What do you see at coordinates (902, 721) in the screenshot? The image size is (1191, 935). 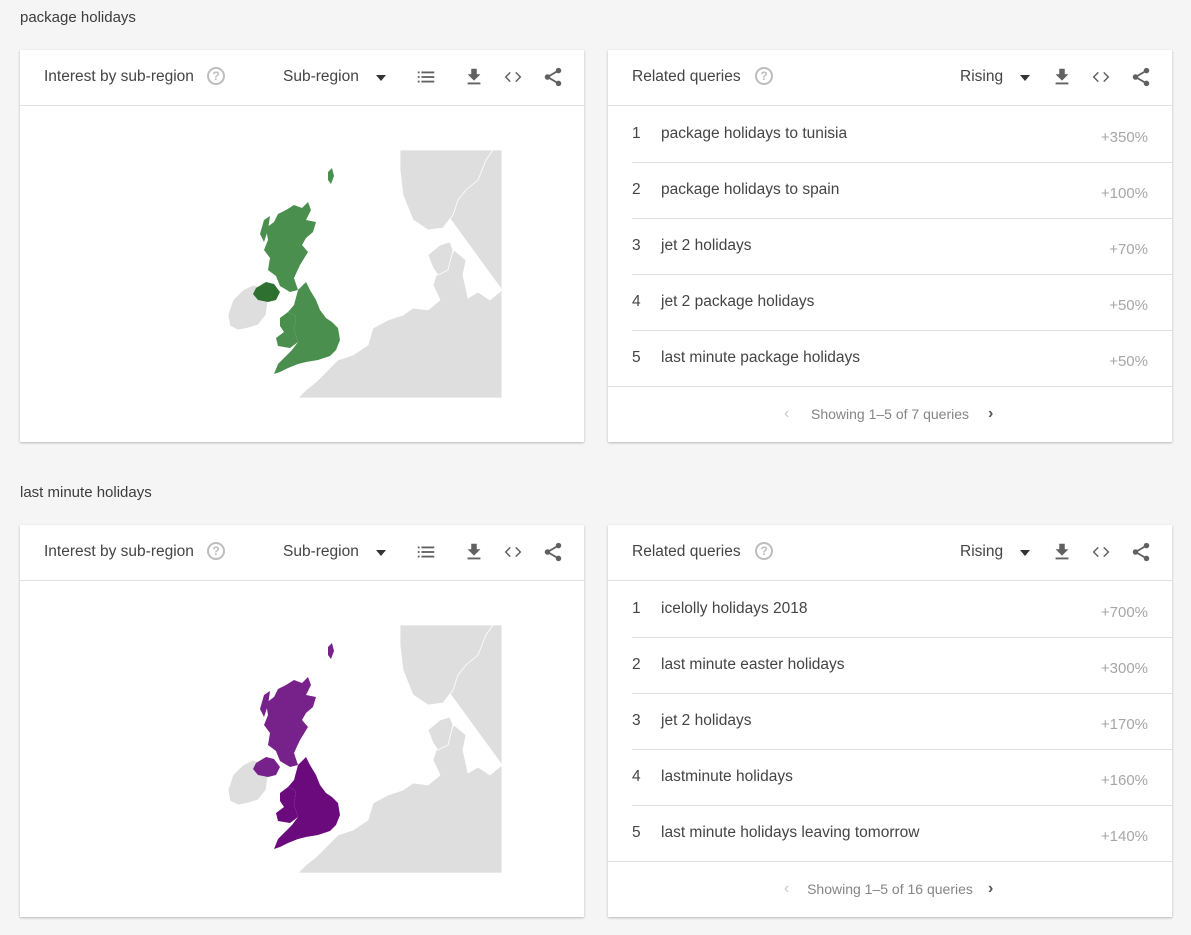 I see `query-row: 3 jet 2 holidays +170%` at bounding box center [902, 721].